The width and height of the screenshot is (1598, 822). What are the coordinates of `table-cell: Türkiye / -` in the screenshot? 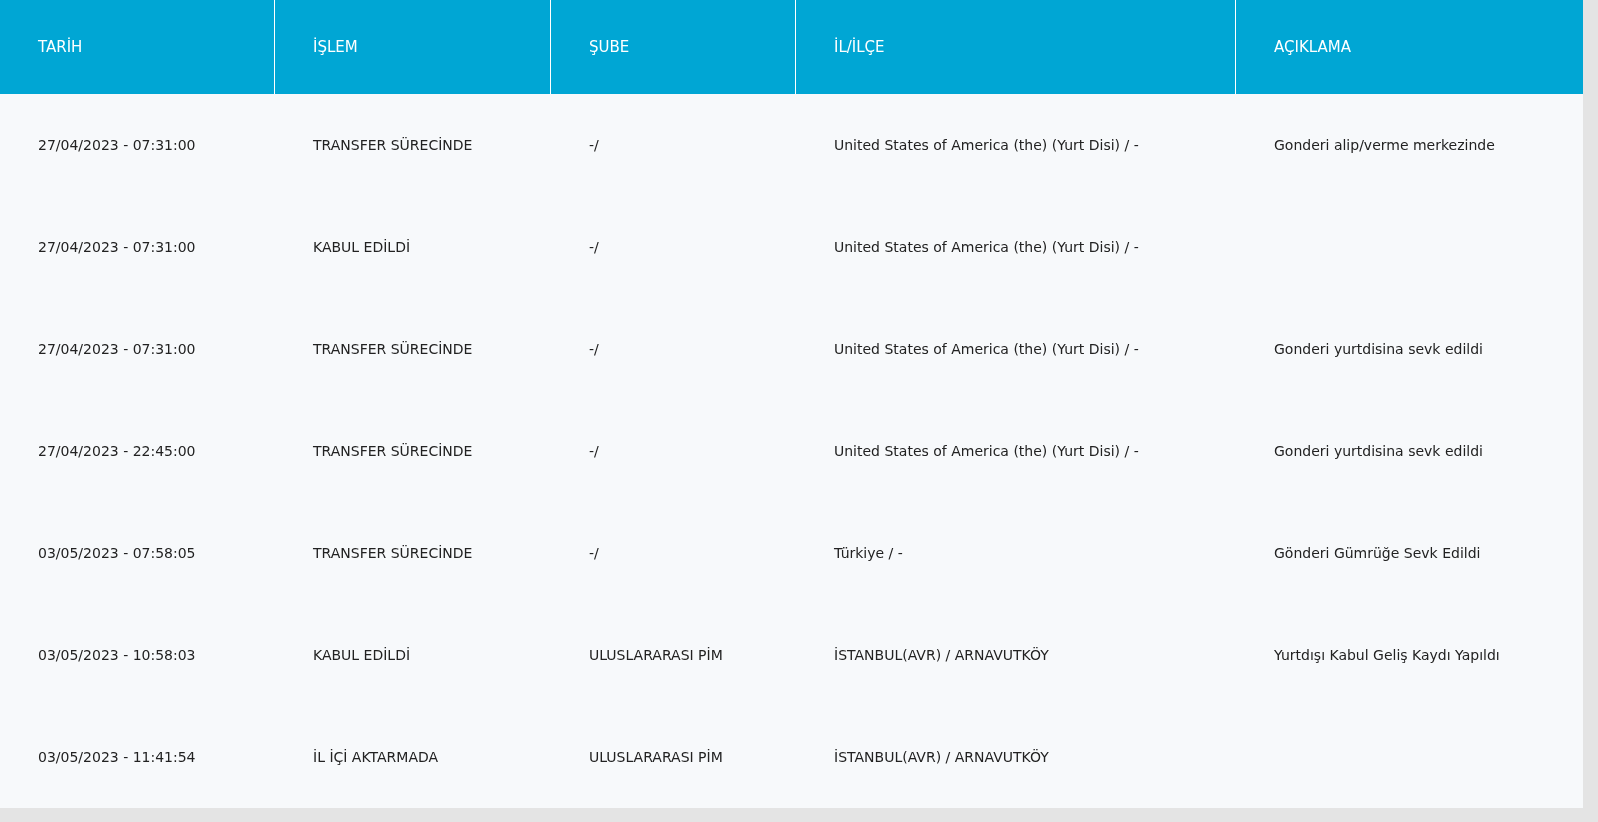 It's located at (868, 553).